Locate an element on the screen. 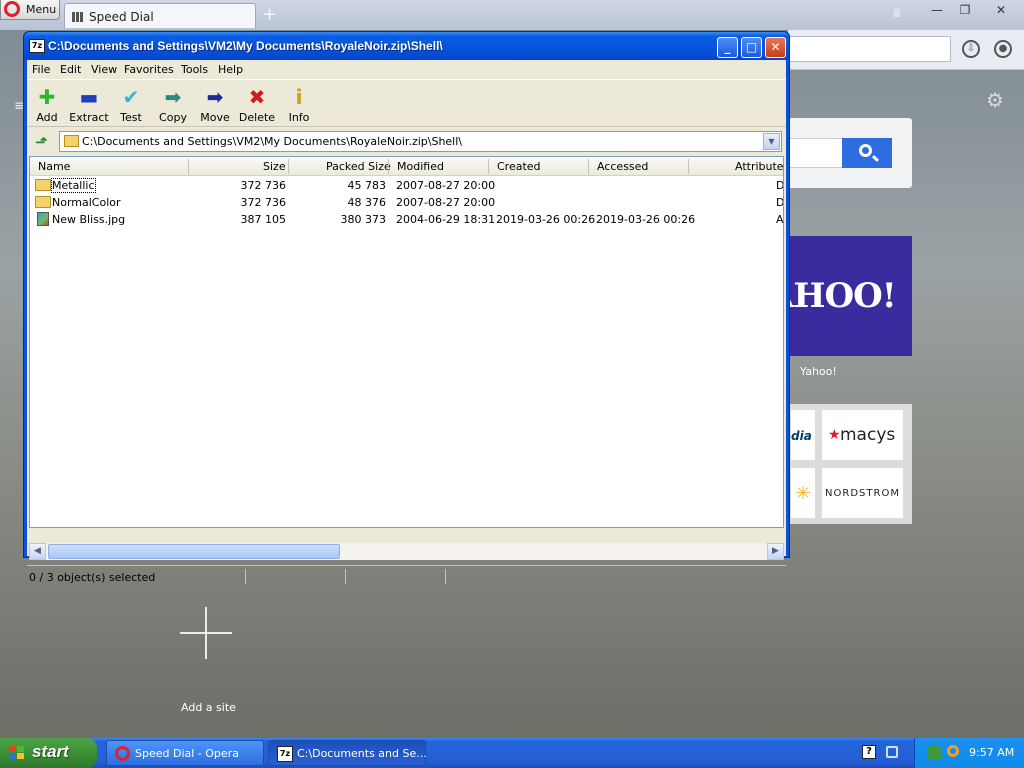 This screenshot has width=1024, height=768. opera-menu-label: Menu is located at coordinates (41, 9).